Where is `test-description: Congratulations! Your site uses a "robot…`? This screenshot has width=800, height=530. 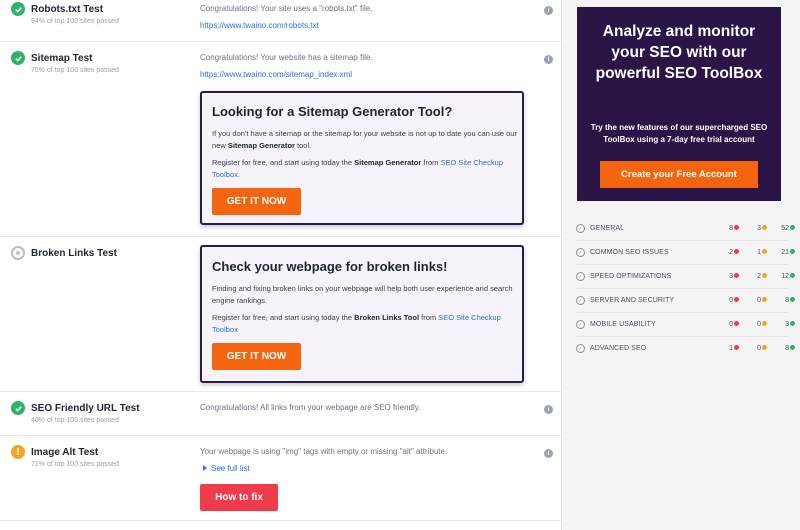 test-description: Congratulations! Your site uses a "robot… is located at coordinates (286, 8).